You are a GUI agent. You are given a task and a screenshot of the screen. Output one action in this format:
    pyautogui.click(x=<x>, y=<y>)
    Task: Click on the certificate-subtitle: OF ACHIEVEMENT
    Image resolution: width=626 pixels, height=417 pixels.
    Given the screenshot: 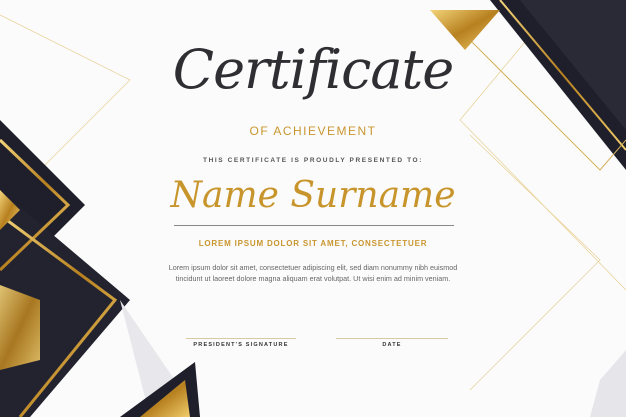 What is the action you would take?
    pyautogui.click(x=313, y=131)
    